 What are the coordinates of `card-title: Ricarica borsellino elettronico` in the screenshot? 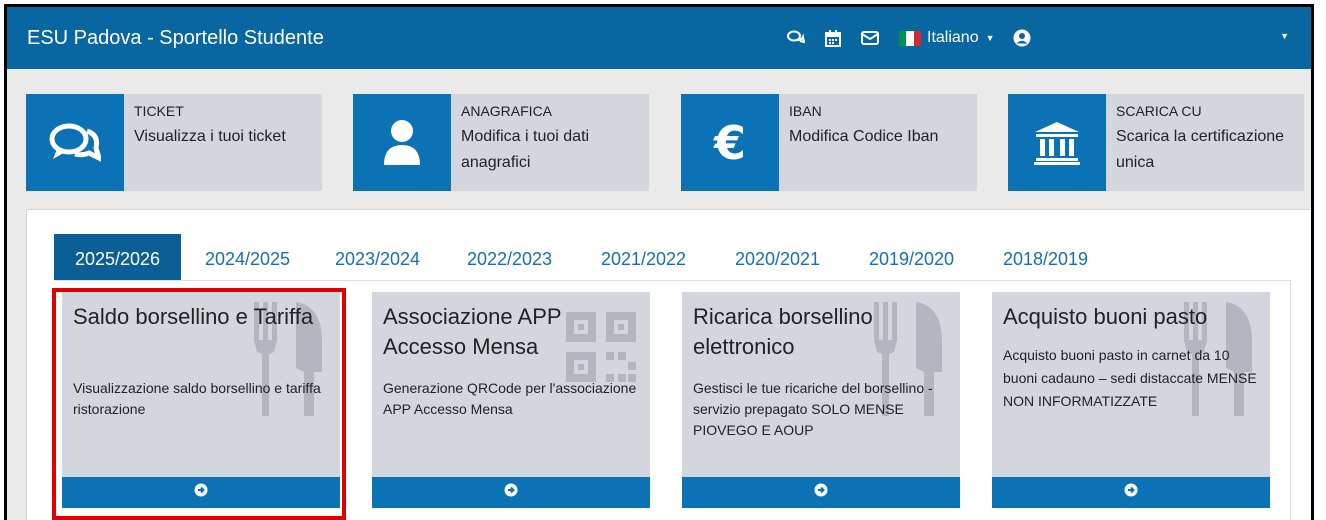 It's located at (783, 331).